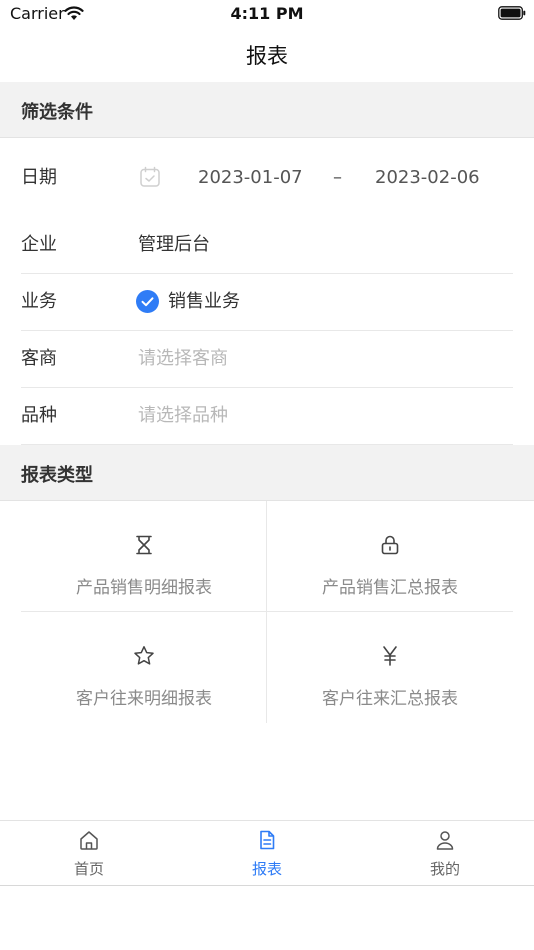 This screenshot has width=534, height=950. Describe the element at coordinates (150, 177) in the screenshot. I see `calendar-icon` at that location.